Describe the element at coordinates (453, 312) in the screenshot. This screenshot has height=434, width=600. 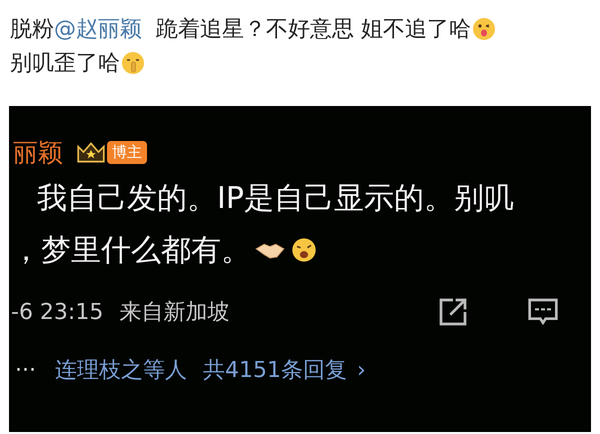
I see `share-icon` at that location.